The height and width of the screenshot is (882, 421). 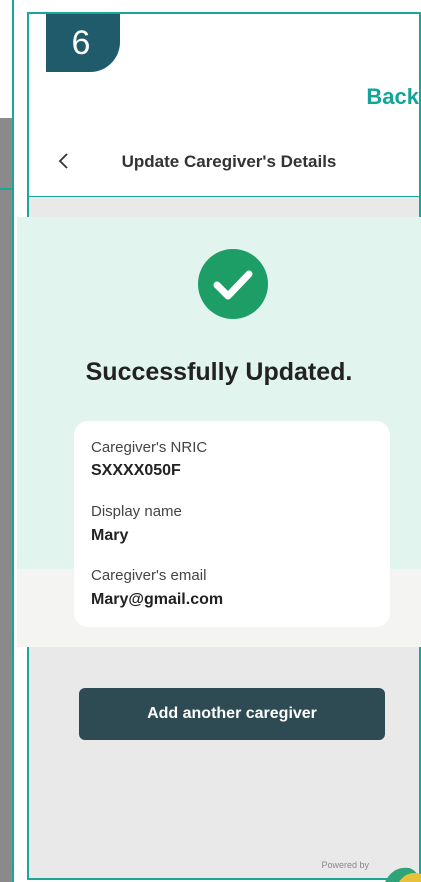 What do you see at coordinates (219, 372) in the screenshot?
I see `success-title: Successfully Updated.` at bounding box center [219, 372].